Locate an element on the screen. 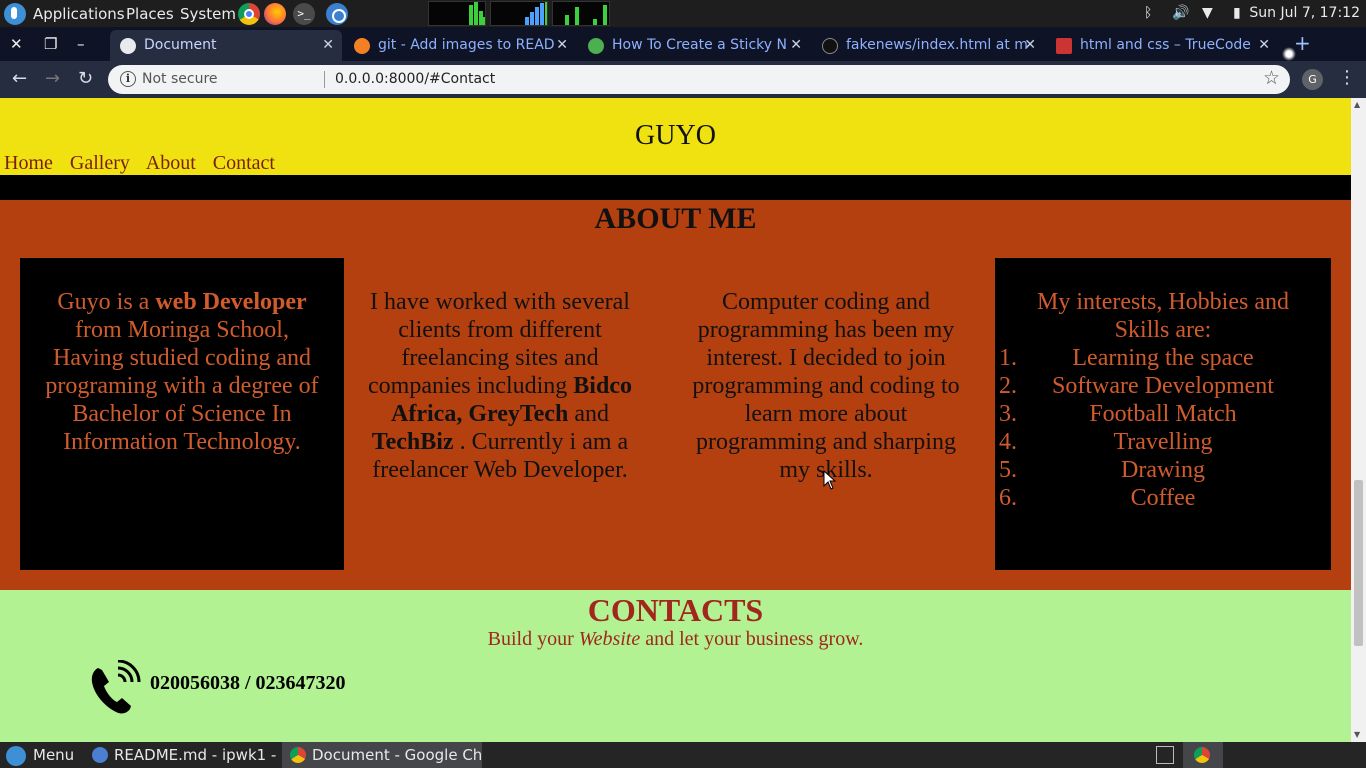 This screenshot has height=768, width=1366. browser-menu-icon: ⋮ is located at coordinates (1347, 77).